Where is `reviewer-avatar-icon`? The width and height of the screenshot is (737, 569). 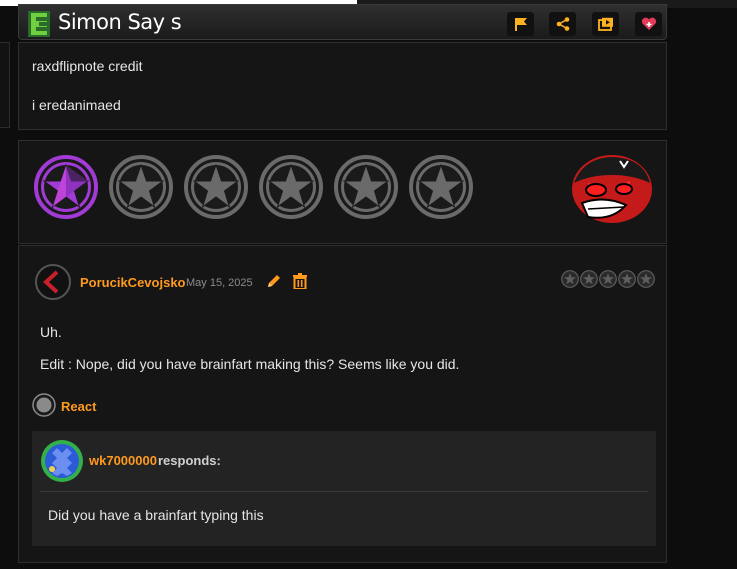
reviewer-avatar-icon is located at coordinates (51, 282).